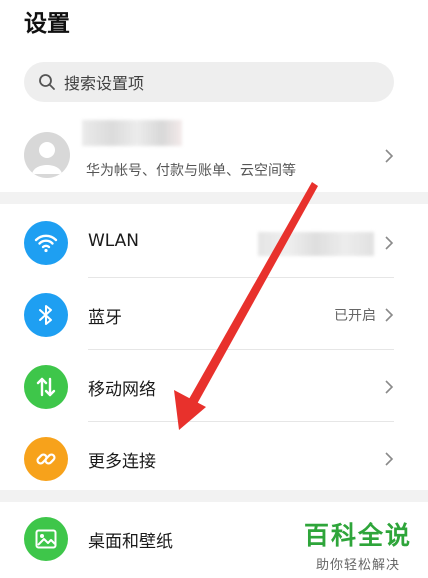 This screenshot has height=578, width=428. I want to click on account-subtitle: 华为帐号、付款与账单、云空间等, so click(191, 171).